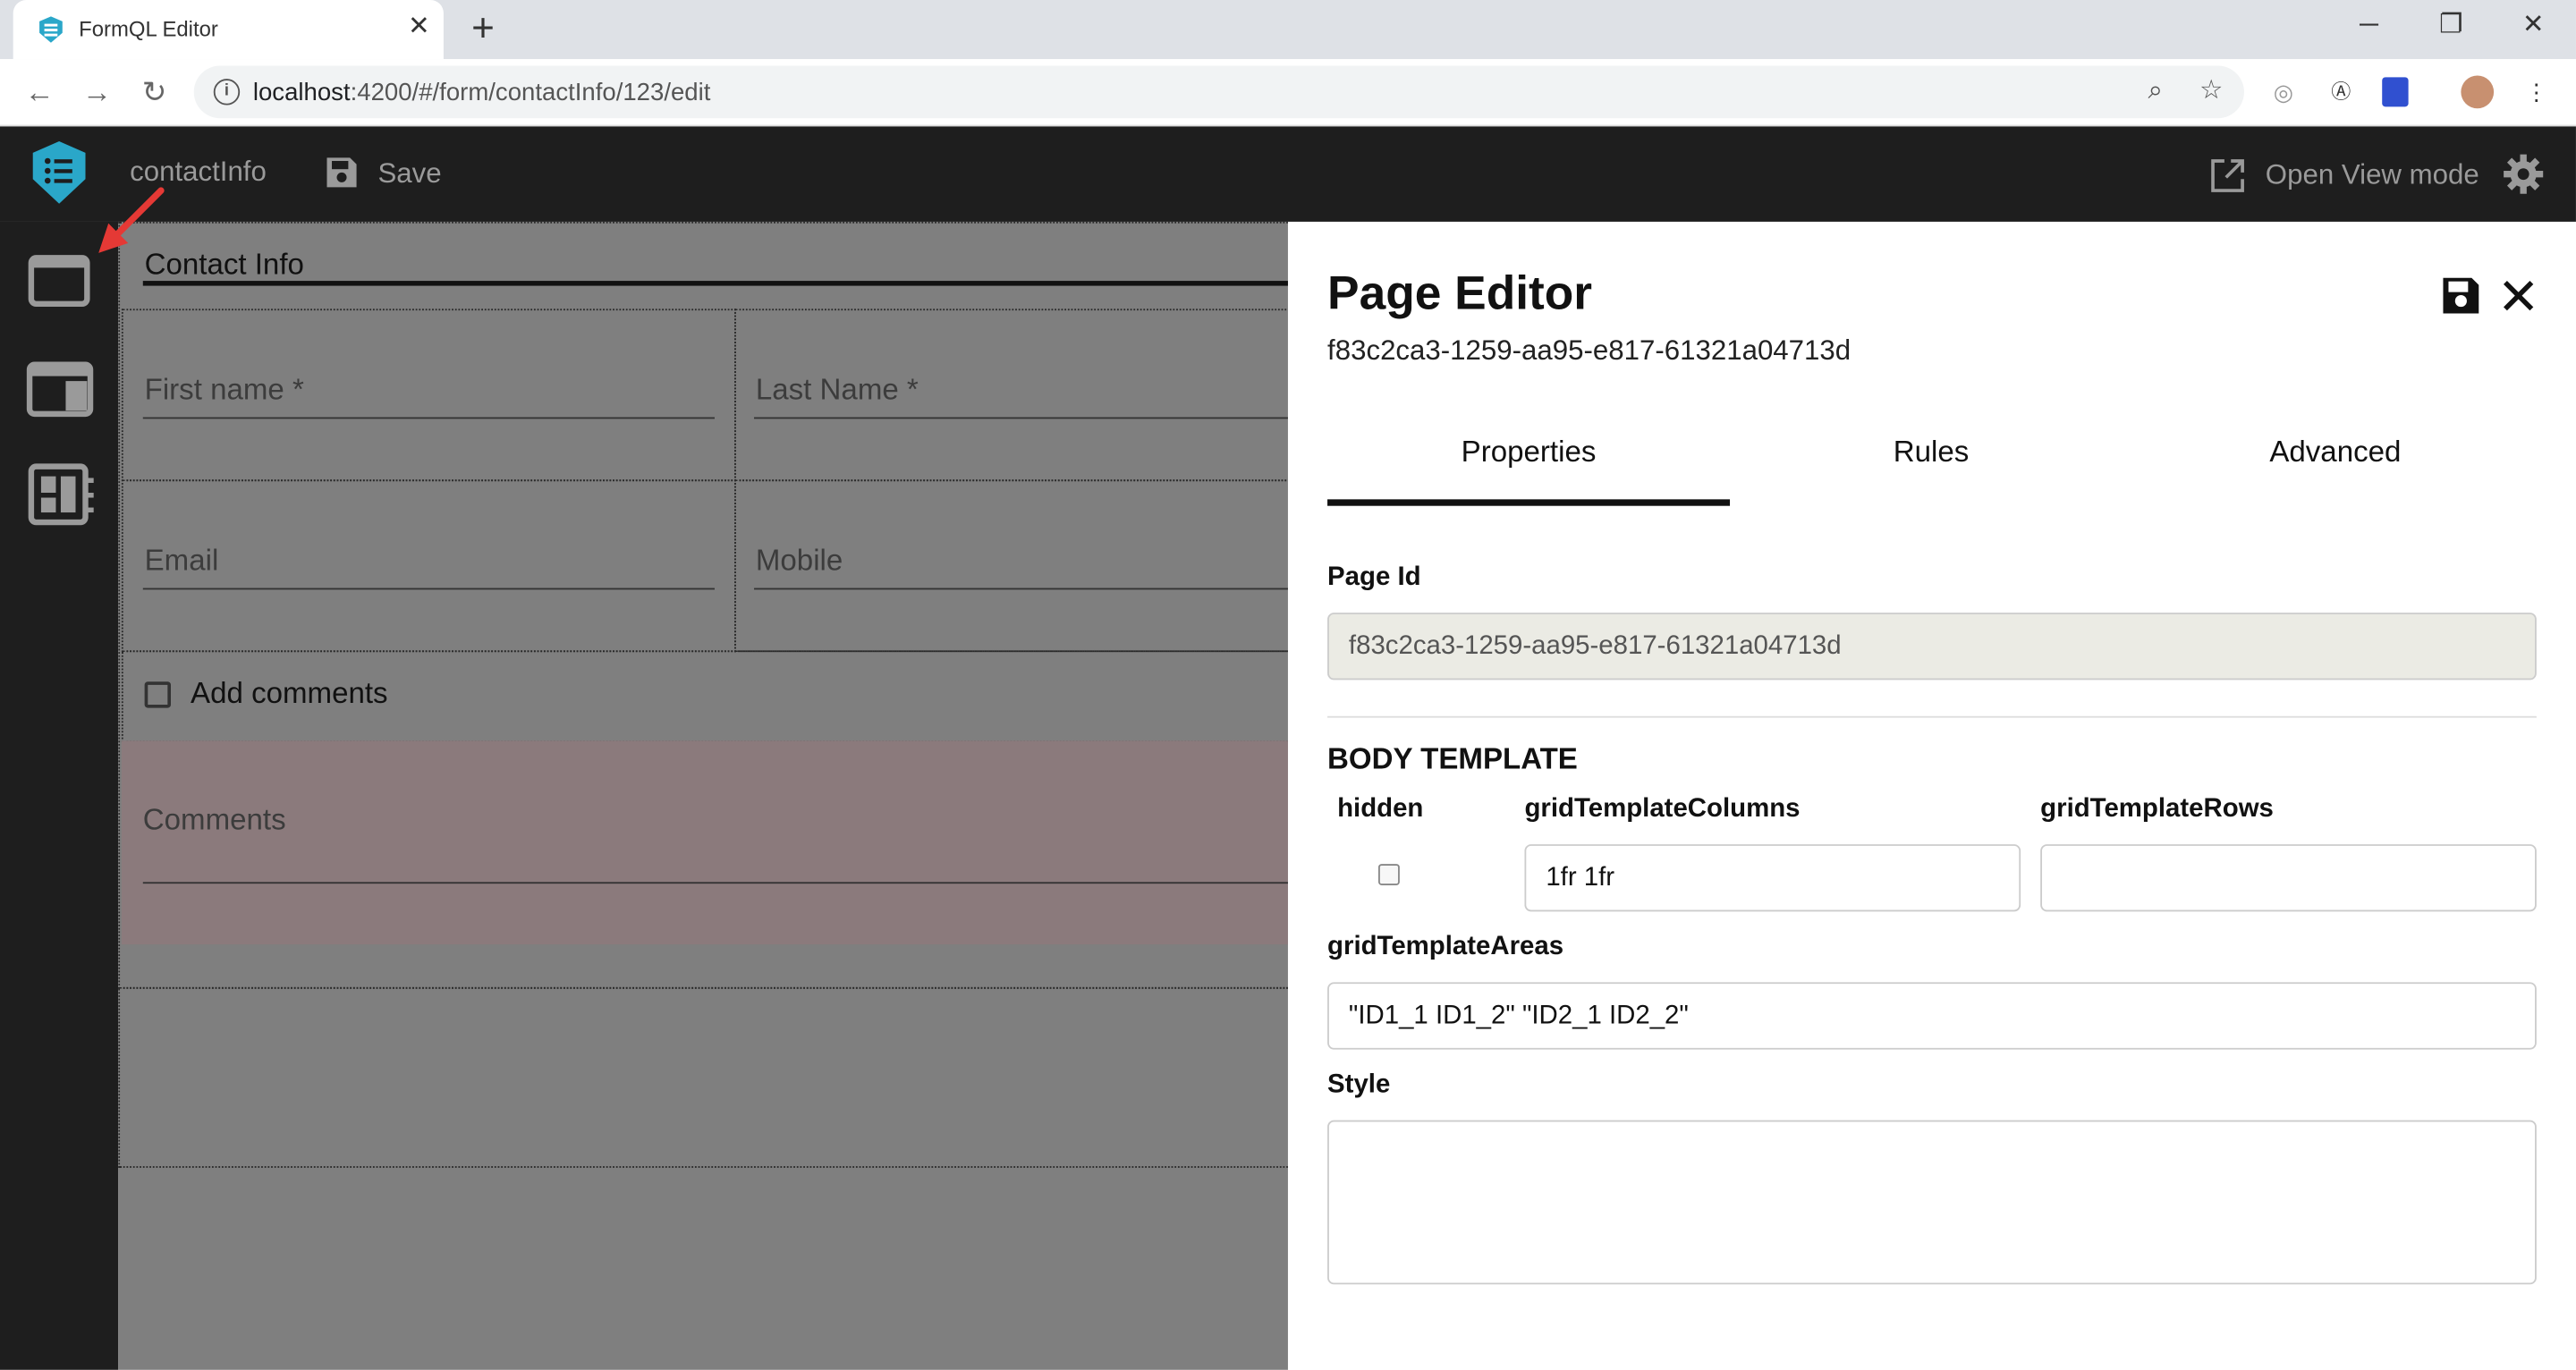 The image size is (2576, 1370). Describe the element at coordinates (1380, 809) in the screenshot. I see `hidden-label: hidden` at that location.